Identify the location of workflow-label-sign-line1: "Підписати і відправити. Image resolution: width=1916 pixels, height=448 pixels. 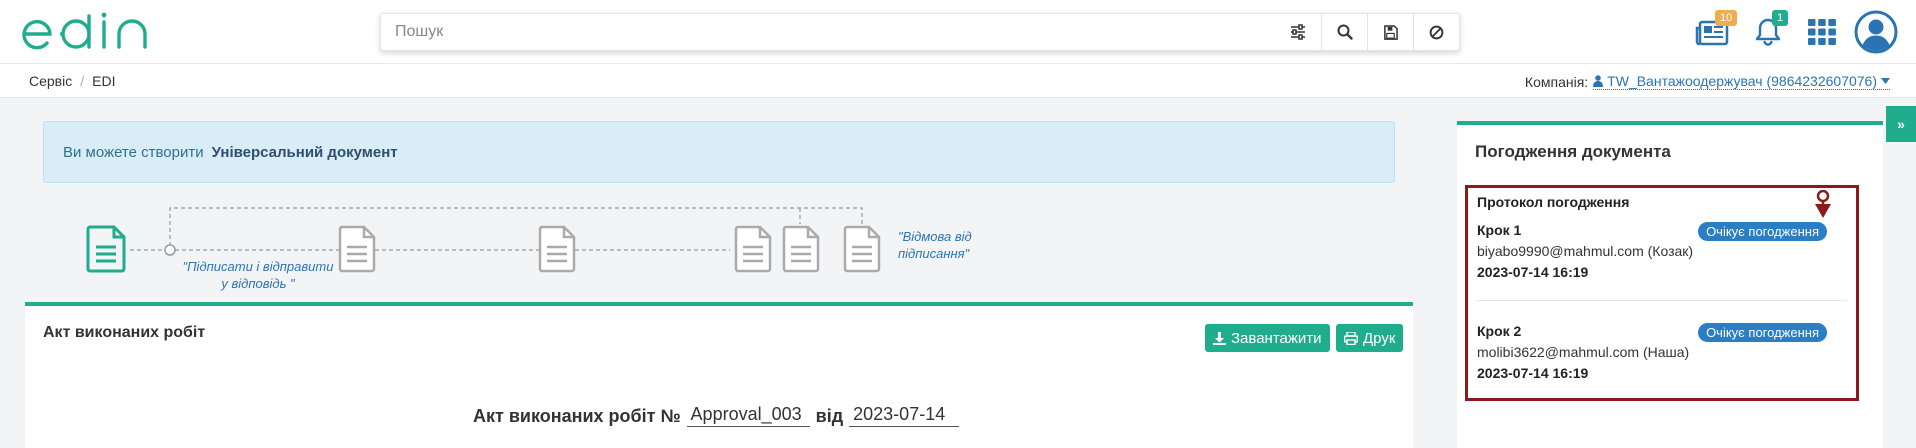
(258, 266).